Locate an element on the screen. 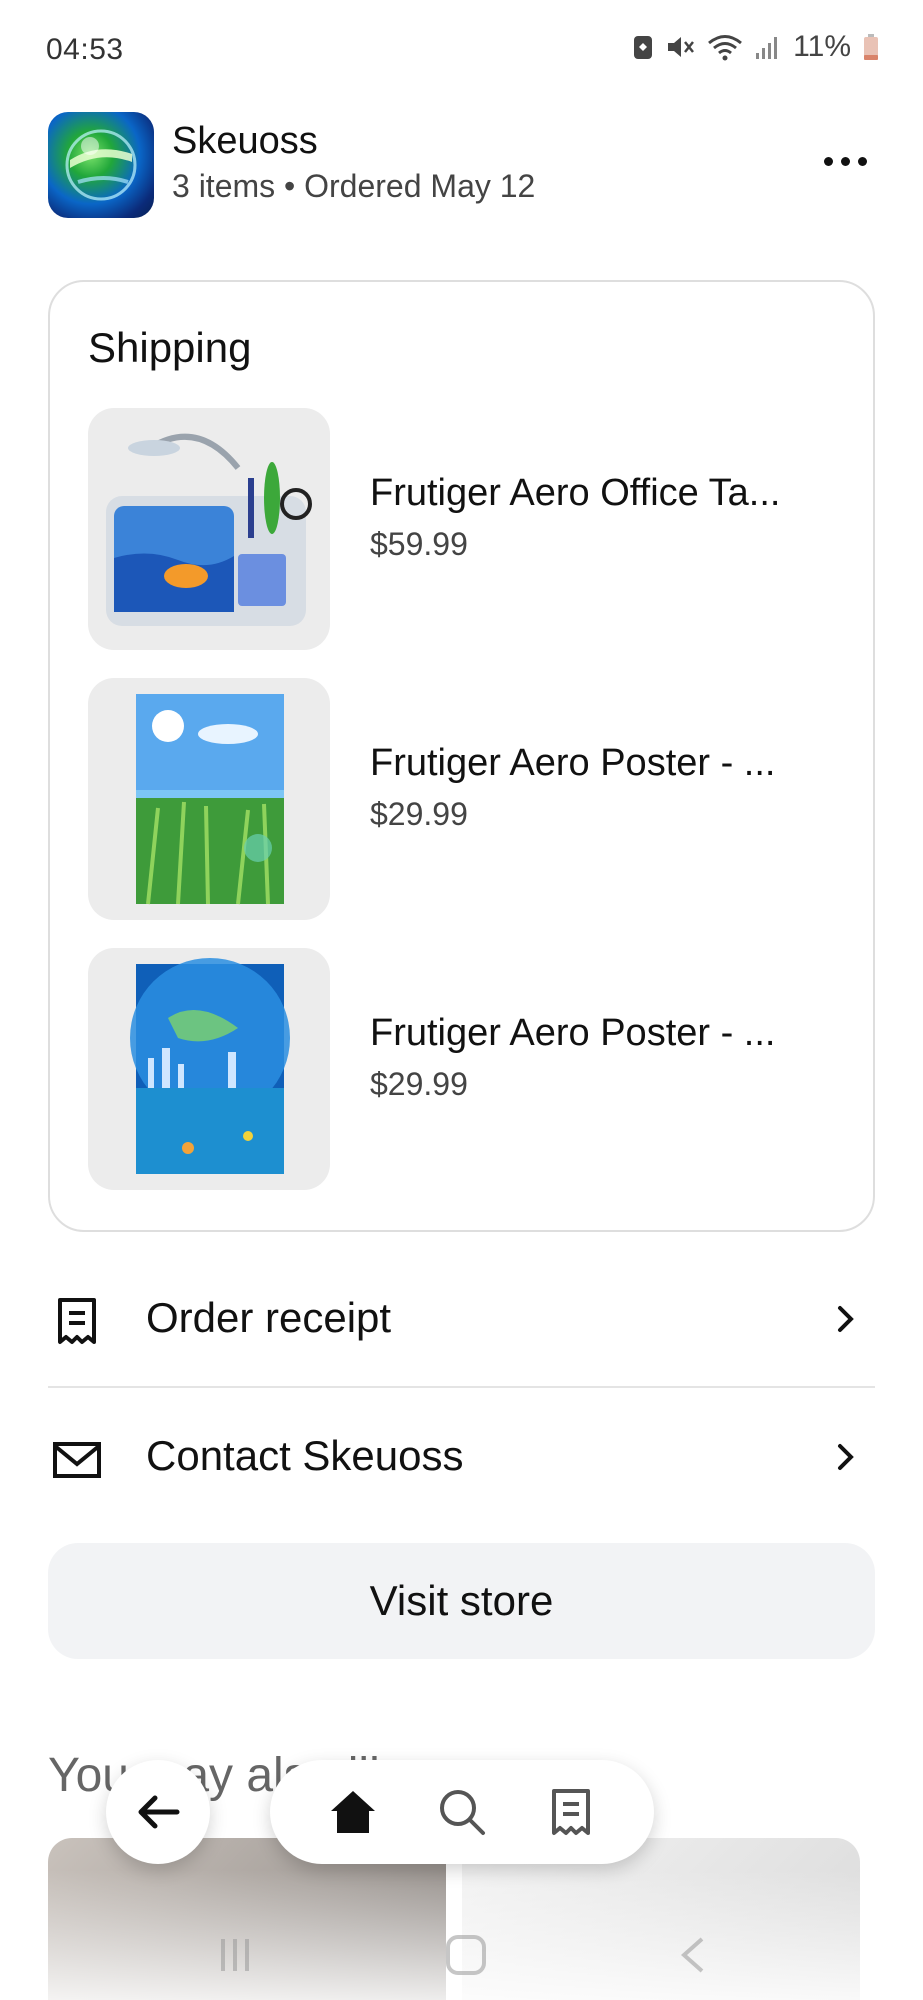 The image size is (923, 2000). more-options-button is located at coordinates (845, 161).